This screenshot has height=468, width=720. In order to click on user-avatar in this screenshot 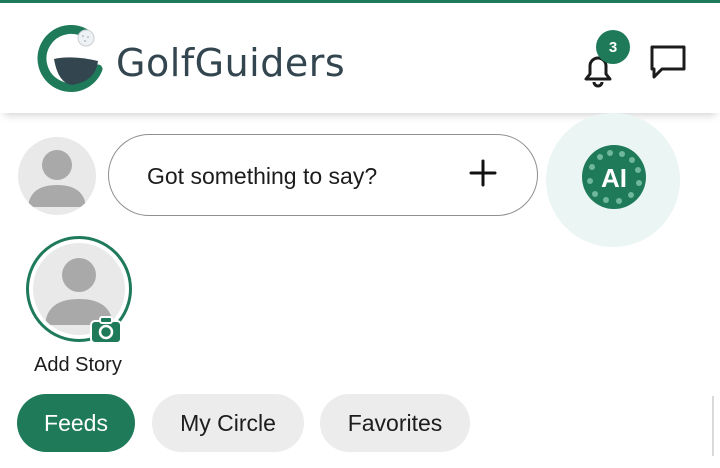, I will do `click(57, 176)`.